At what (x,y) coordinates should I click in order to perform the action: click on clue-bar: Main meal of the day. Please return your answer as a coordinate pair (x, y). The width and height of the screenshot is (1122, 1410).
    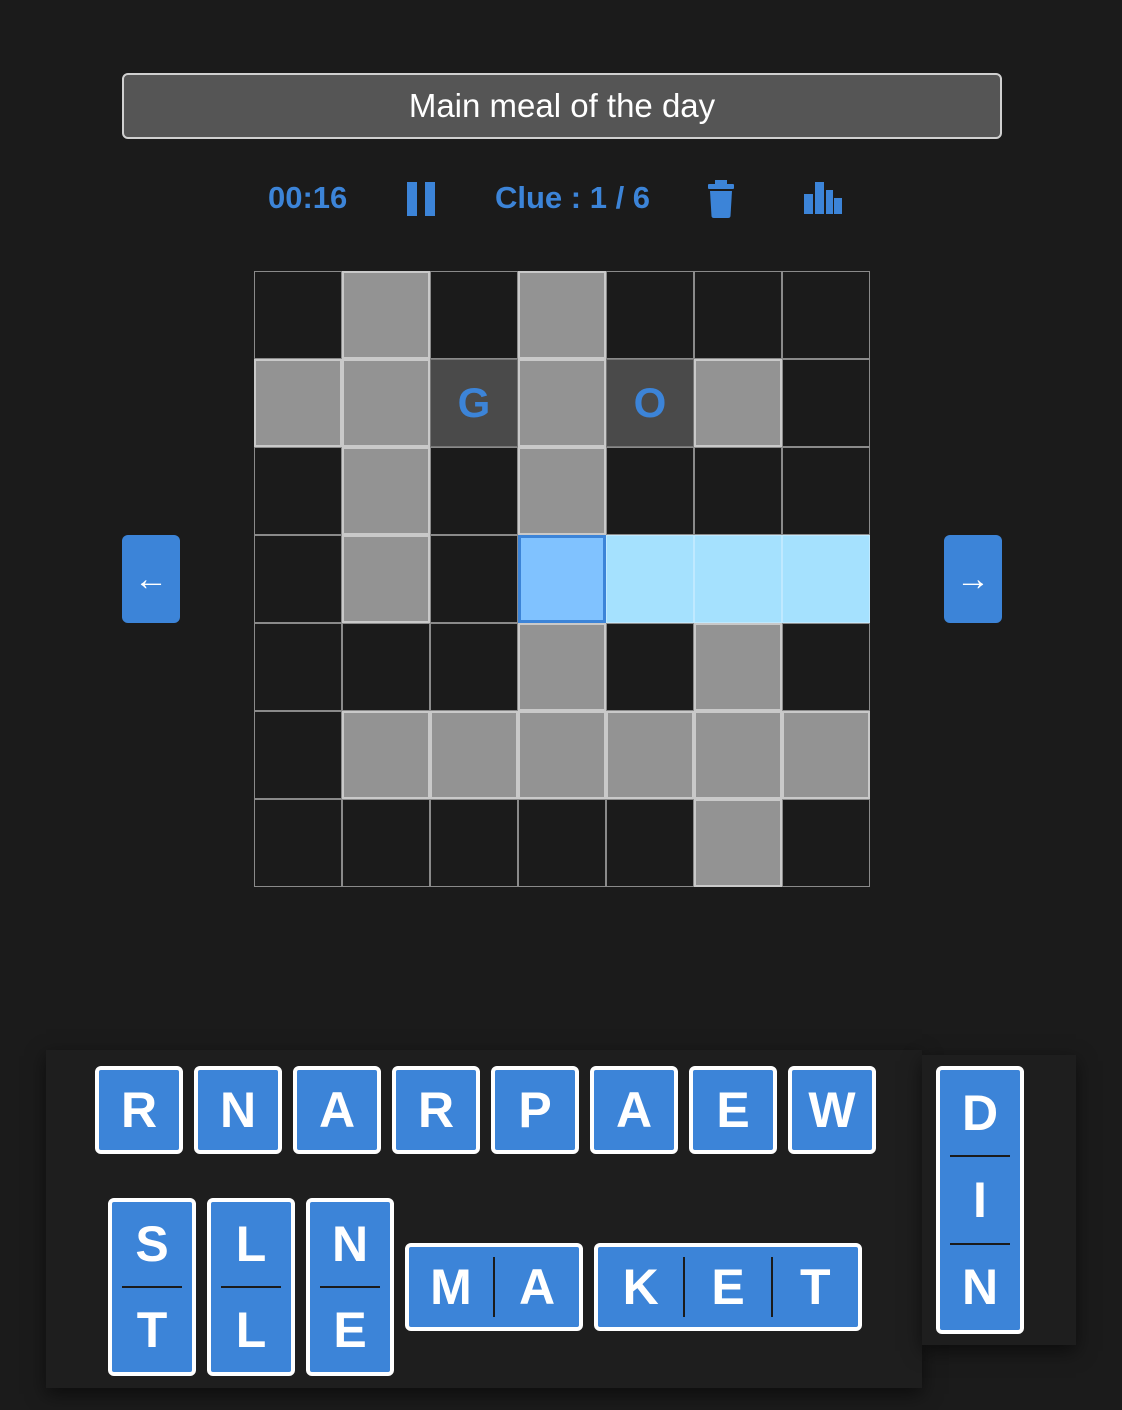
    Looking at the image, I should click on (562, 106).